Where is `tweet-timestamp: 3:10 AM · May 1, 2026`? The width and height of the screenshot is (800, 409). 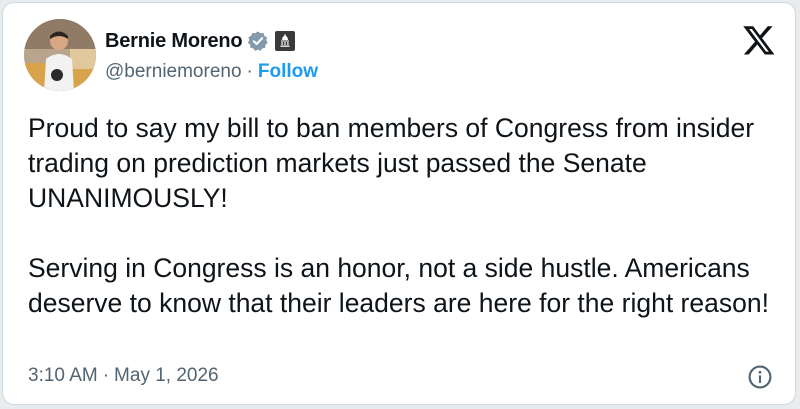
tweet-timestamp: 3:10 AM · May 1, 2026 is located at coordinates (123, 376).